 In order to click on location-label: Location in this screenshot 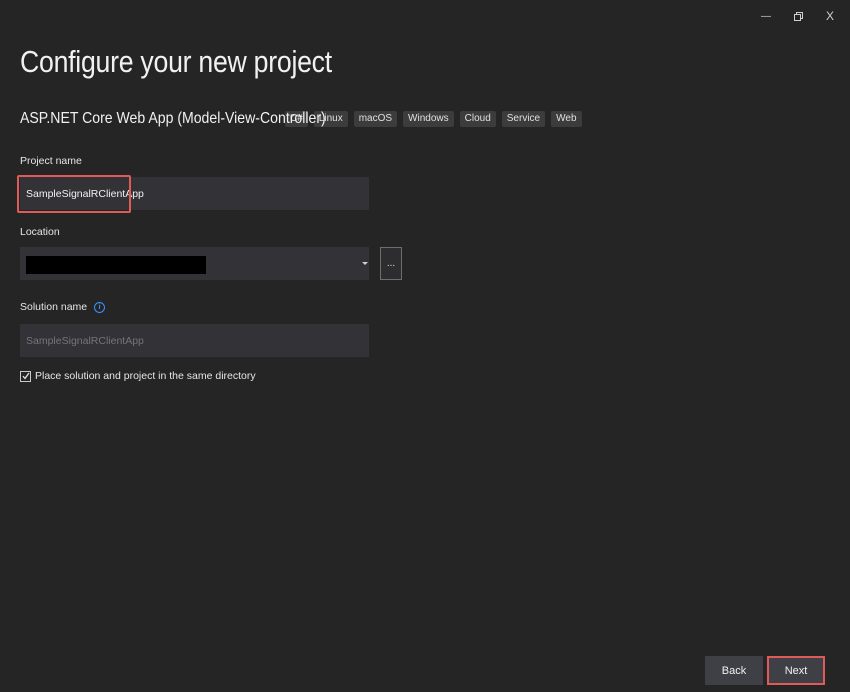, I will do `click(40, 232)`.